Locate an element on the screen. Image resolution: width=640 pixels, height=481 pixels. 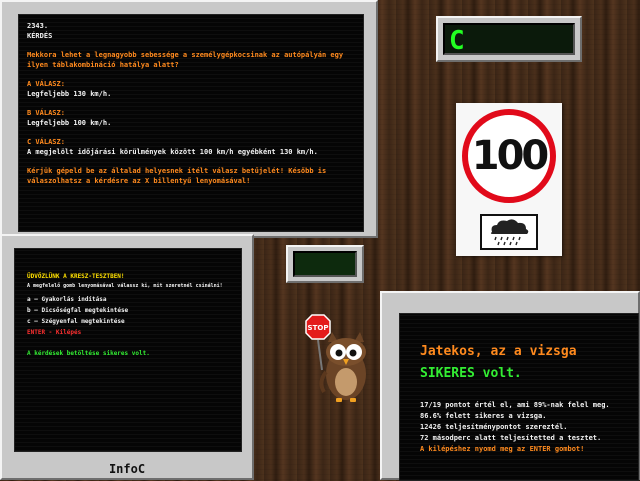
result-status: SIKERES volt. is located at coordinates (471, 373).